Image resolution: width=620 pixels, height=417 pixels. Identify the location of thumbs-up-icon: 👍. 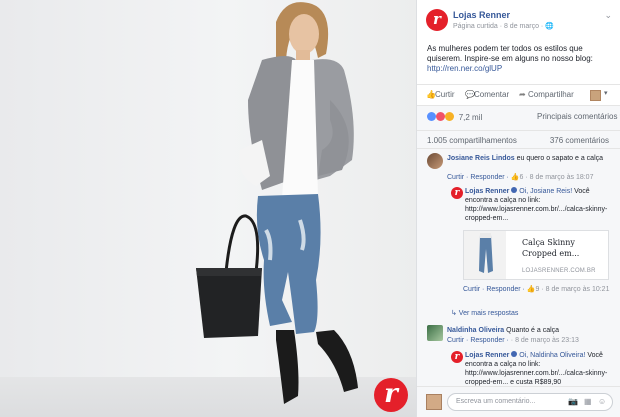
(431, 94).